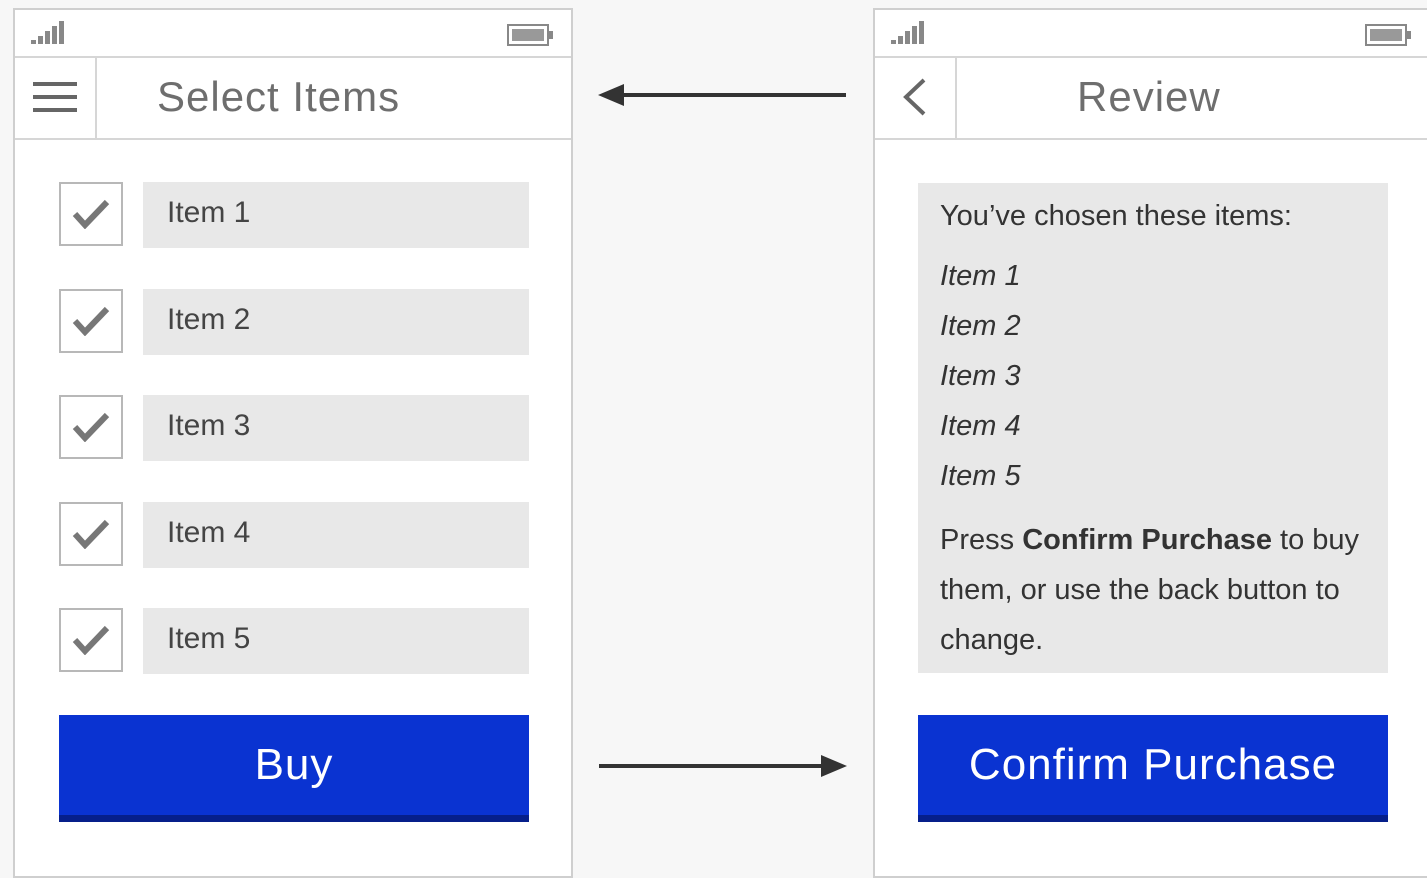 This screenshot has height=878, width=1427. Describe the element at coordinates (336, 641) in the screenshot. I see `item-field: Item 5` at that location.